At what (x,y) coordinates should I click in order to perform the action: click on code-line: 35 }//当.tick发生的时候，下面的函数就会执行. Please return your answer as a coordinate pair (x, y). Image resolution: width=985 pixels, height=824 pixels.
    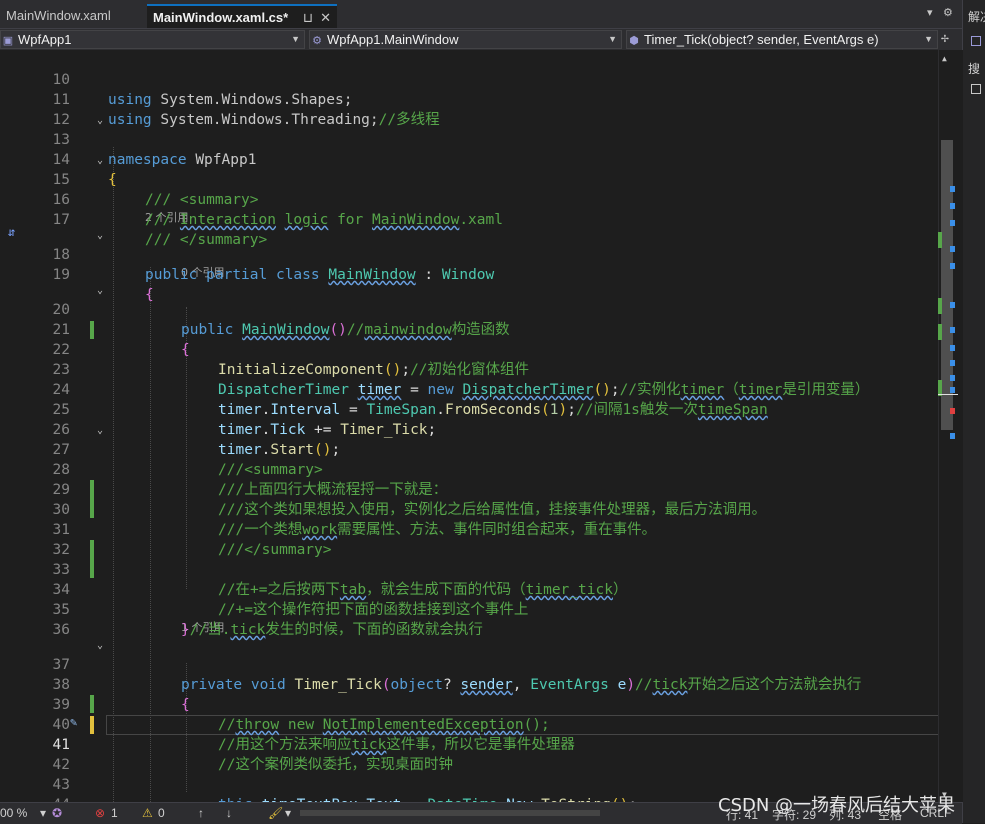
    Looking at the image, I should click on (469, 609).